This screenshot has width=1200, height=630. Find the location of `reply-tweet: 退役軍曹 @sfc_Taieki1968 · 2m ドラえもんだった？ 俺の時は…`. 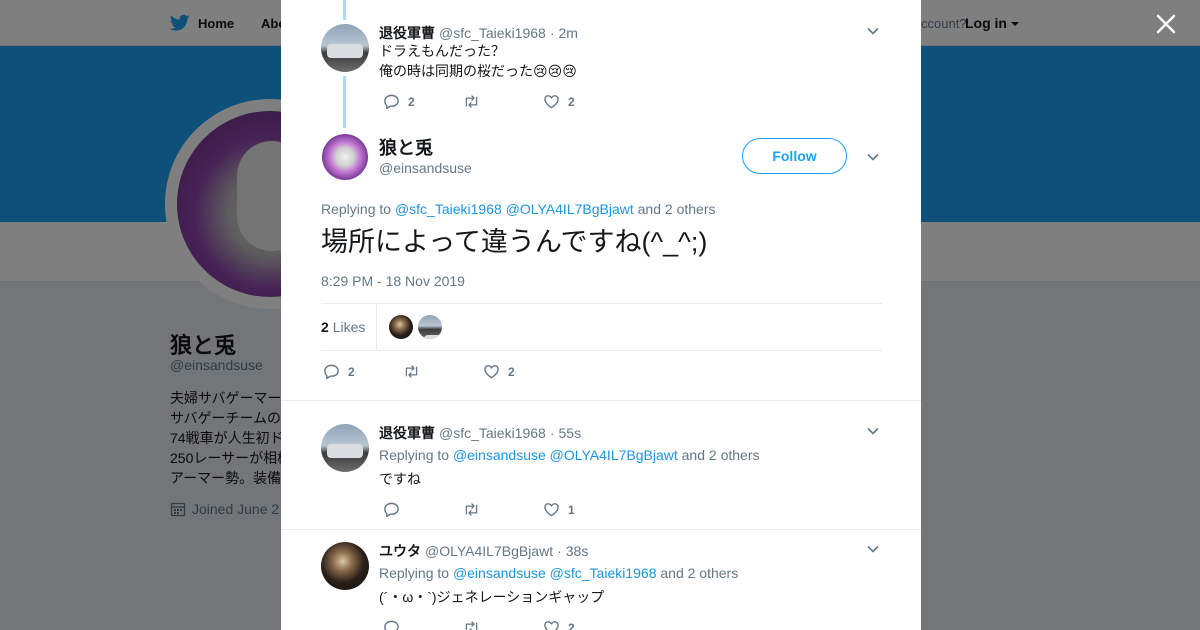

reply-tweet: 退役軍曹 @sfc_Taieki1968 · 2m ドラえもんだった？ 俺の時は… is located at coordinates (601, 71).